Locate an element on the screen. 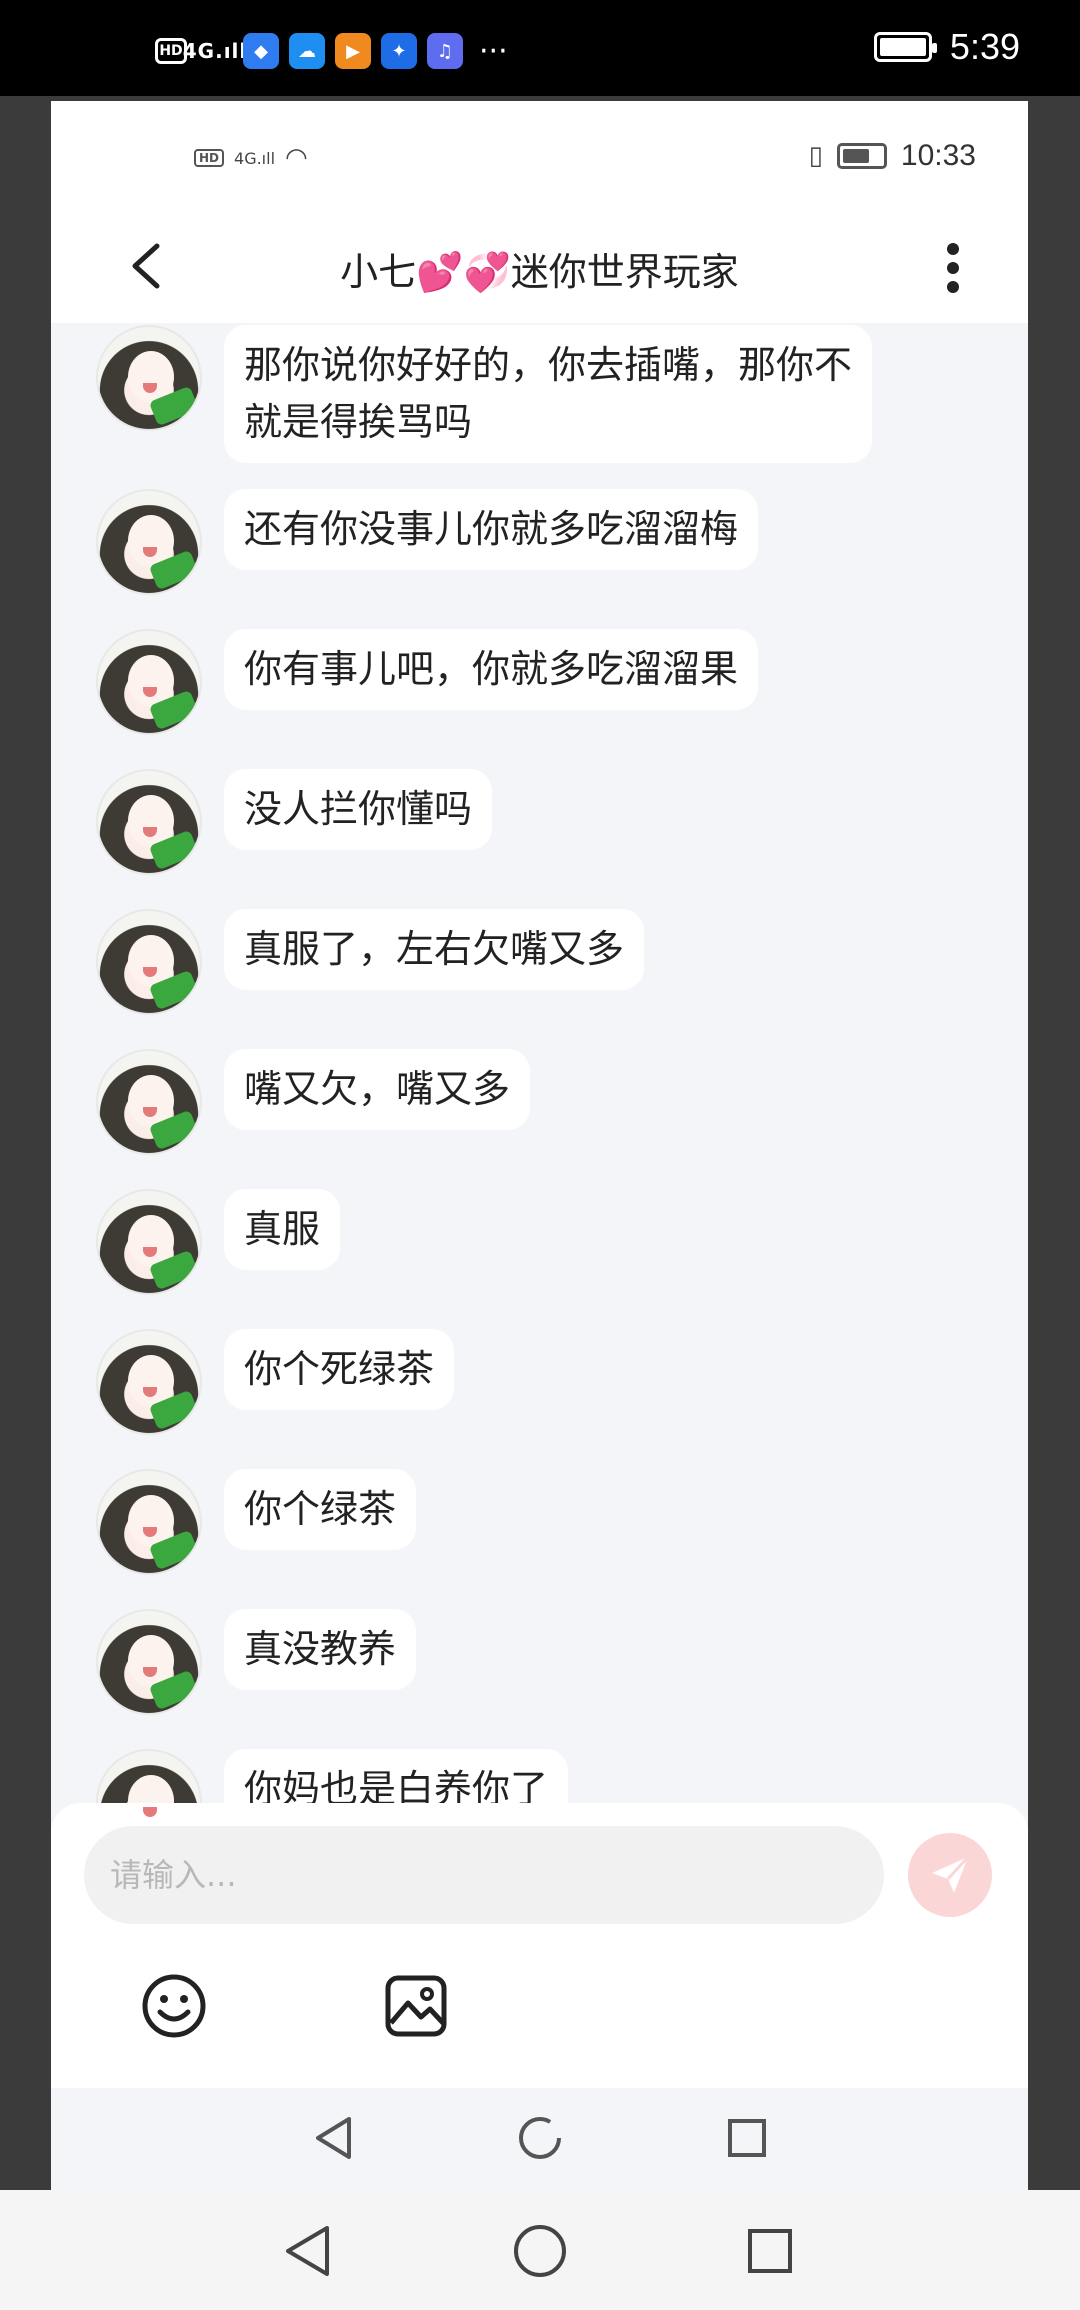  music-app-icon: ♫ is located at coordinates (445, 51).